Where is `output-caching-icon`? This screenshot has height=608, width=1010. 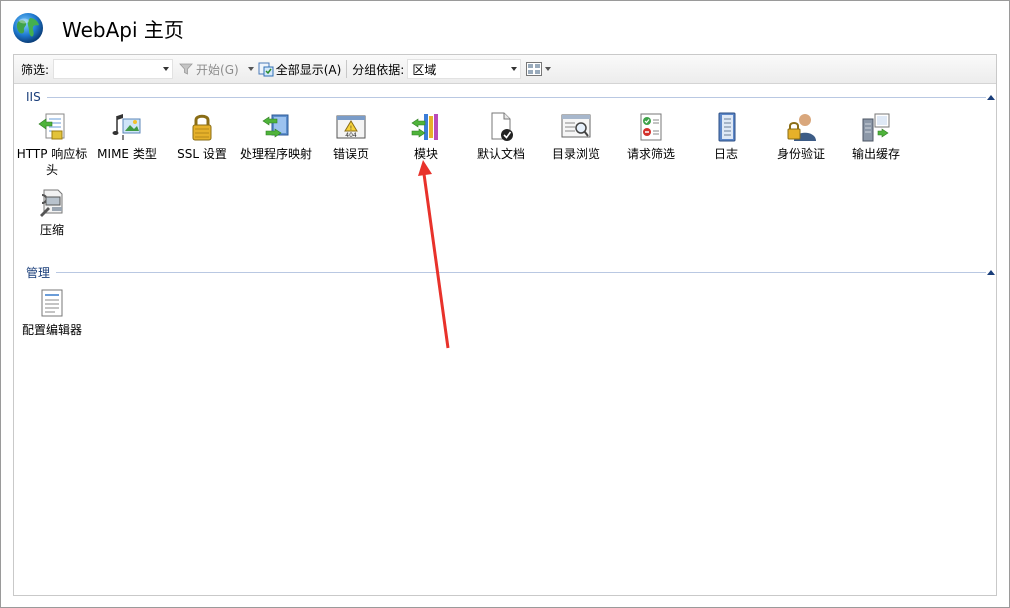
output-caching-icon is located at coordinates (876, 127).